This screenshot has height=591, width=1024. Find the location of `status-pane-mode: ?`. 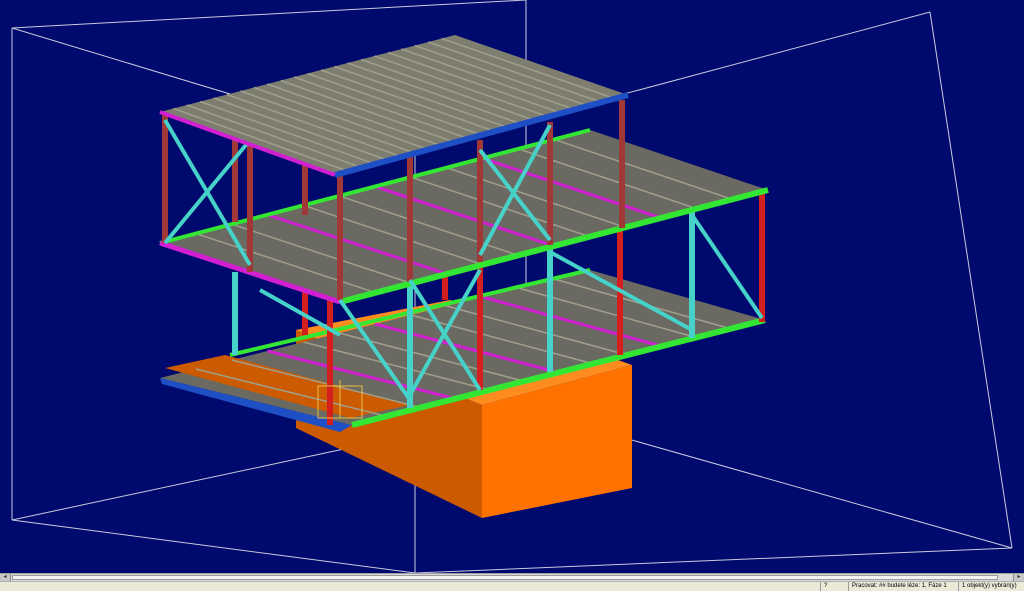

status-pane-mode: ? is located at coordinates (834, 586).